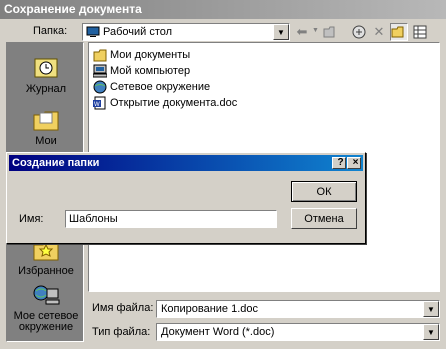 The image size is (446, 349). I want to click on help-button: ?, so click(339, 163).